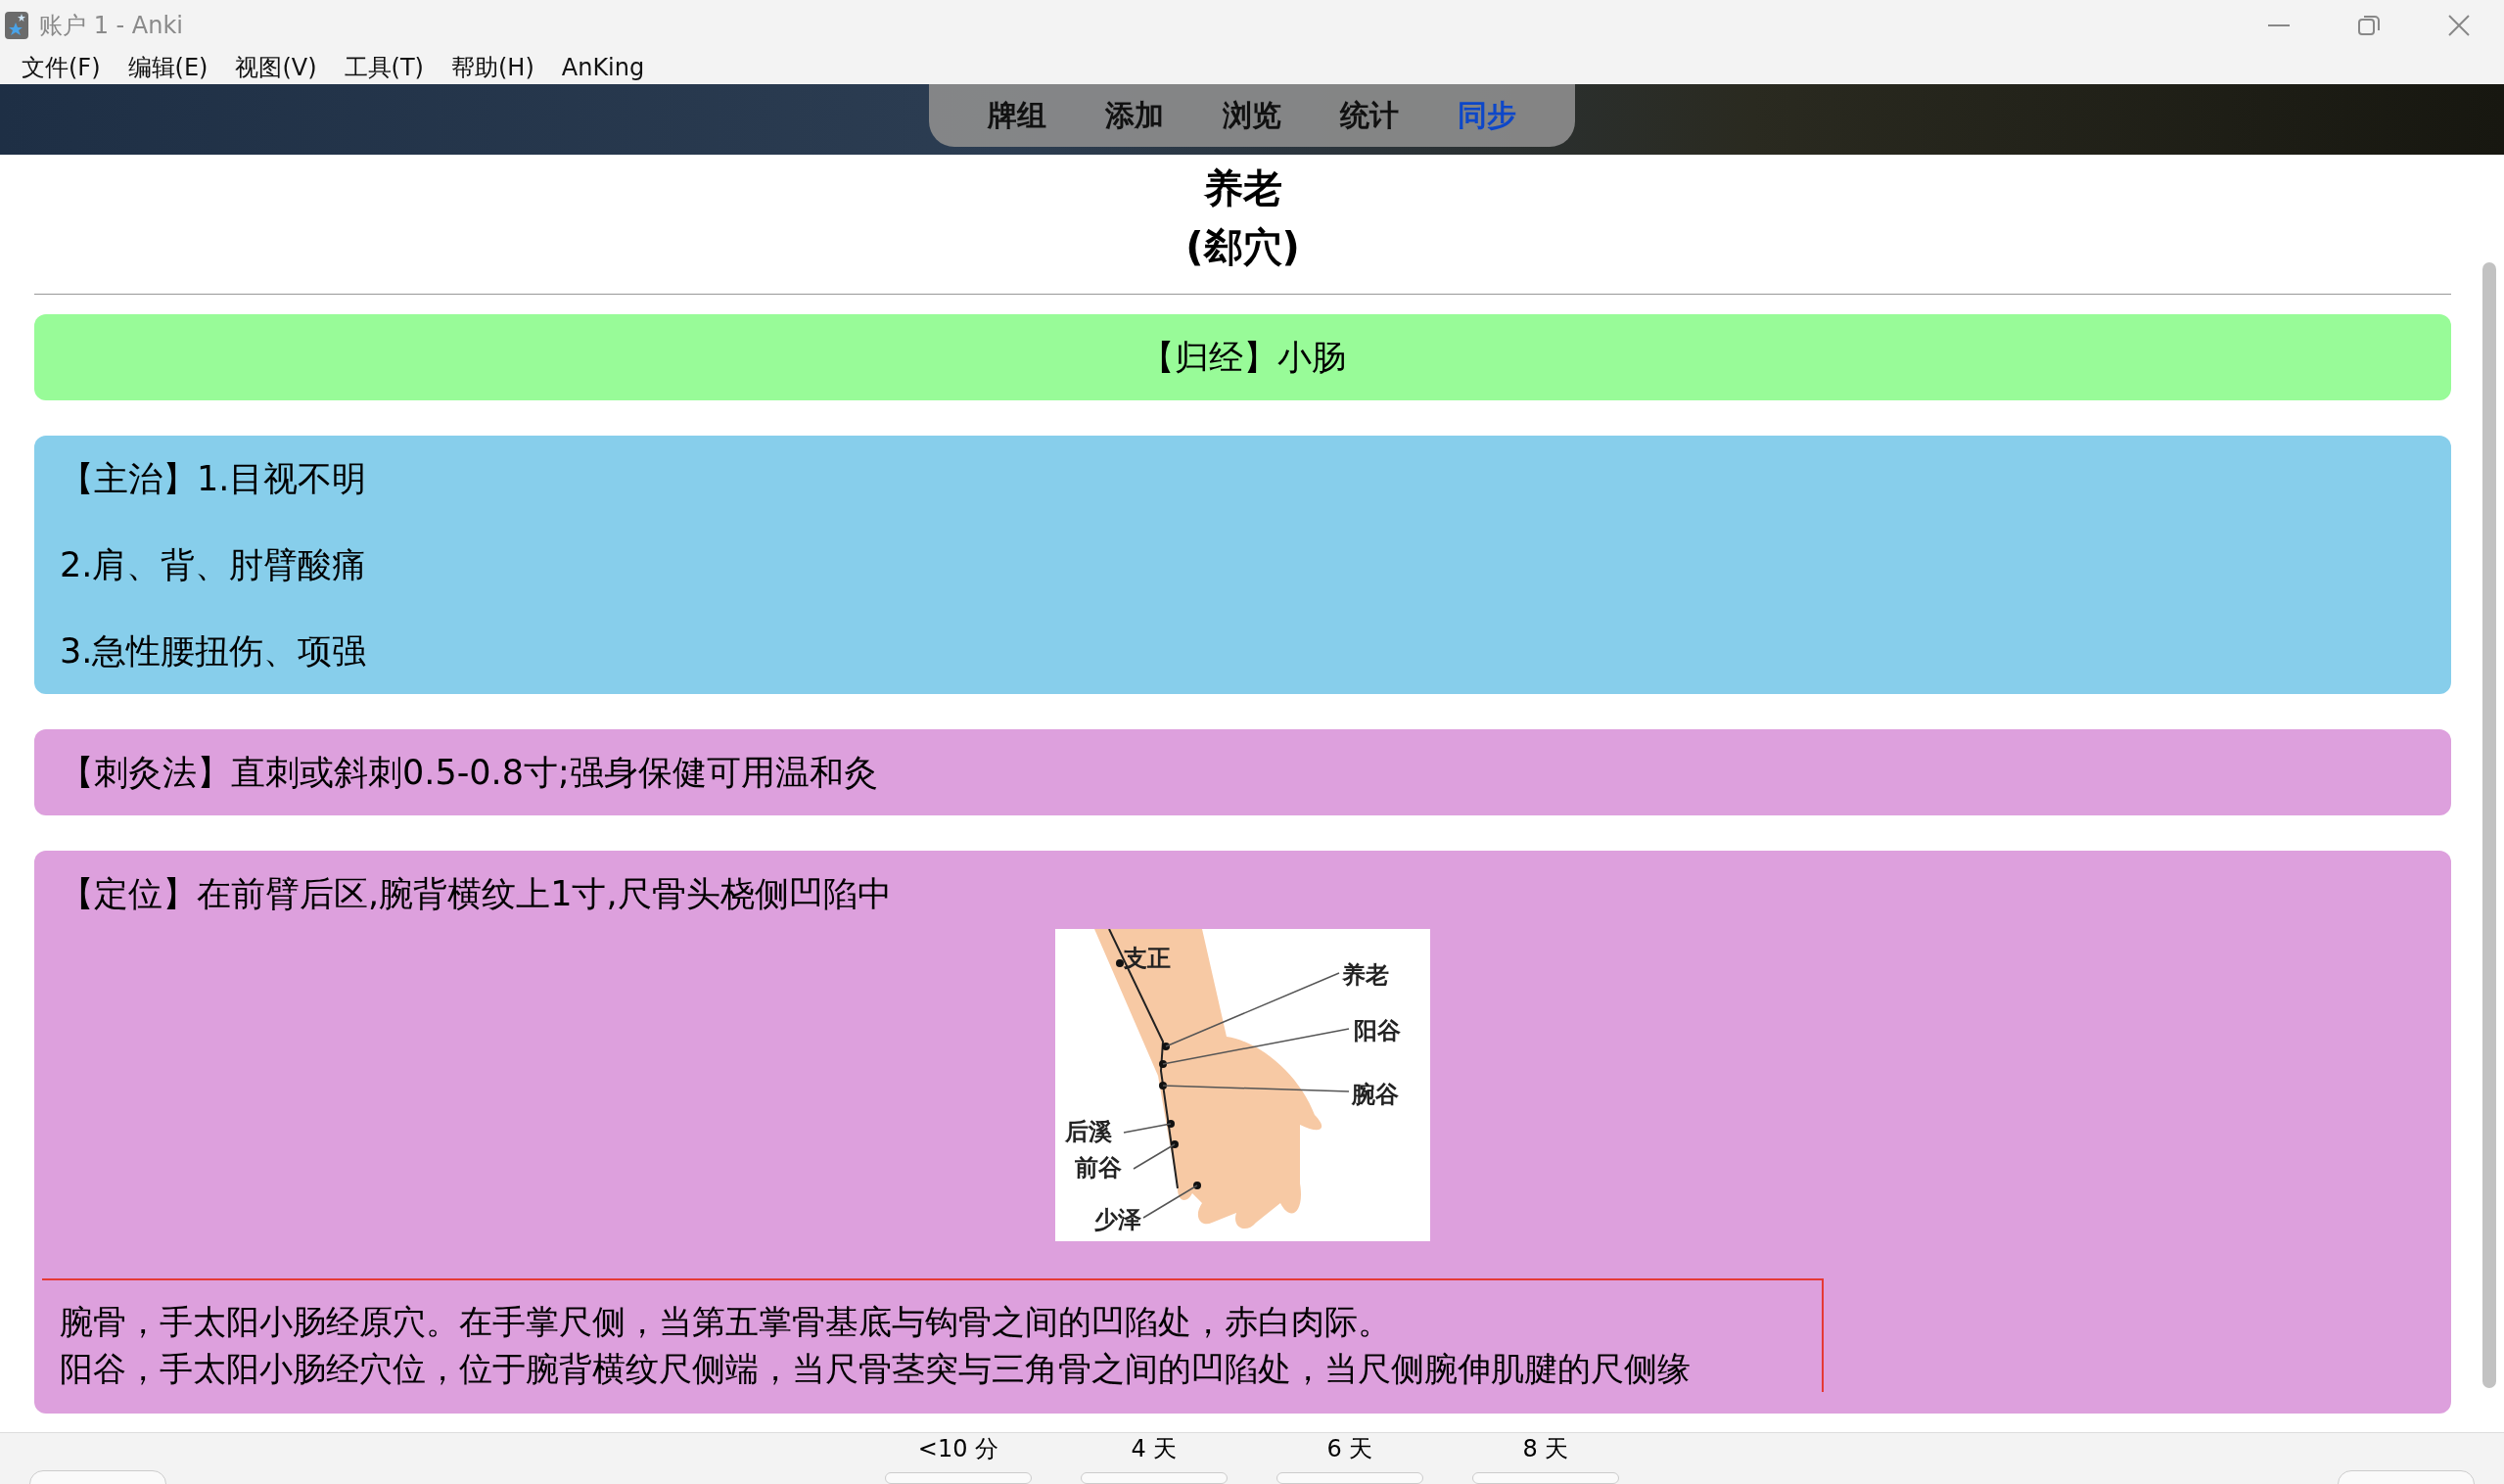 The image size is (2504, 1484). What do you see at coordinates (1378, 1030) in the screenshot?
I see `acupoint-label: 阳谷` at bounding box center [1378, 1030].